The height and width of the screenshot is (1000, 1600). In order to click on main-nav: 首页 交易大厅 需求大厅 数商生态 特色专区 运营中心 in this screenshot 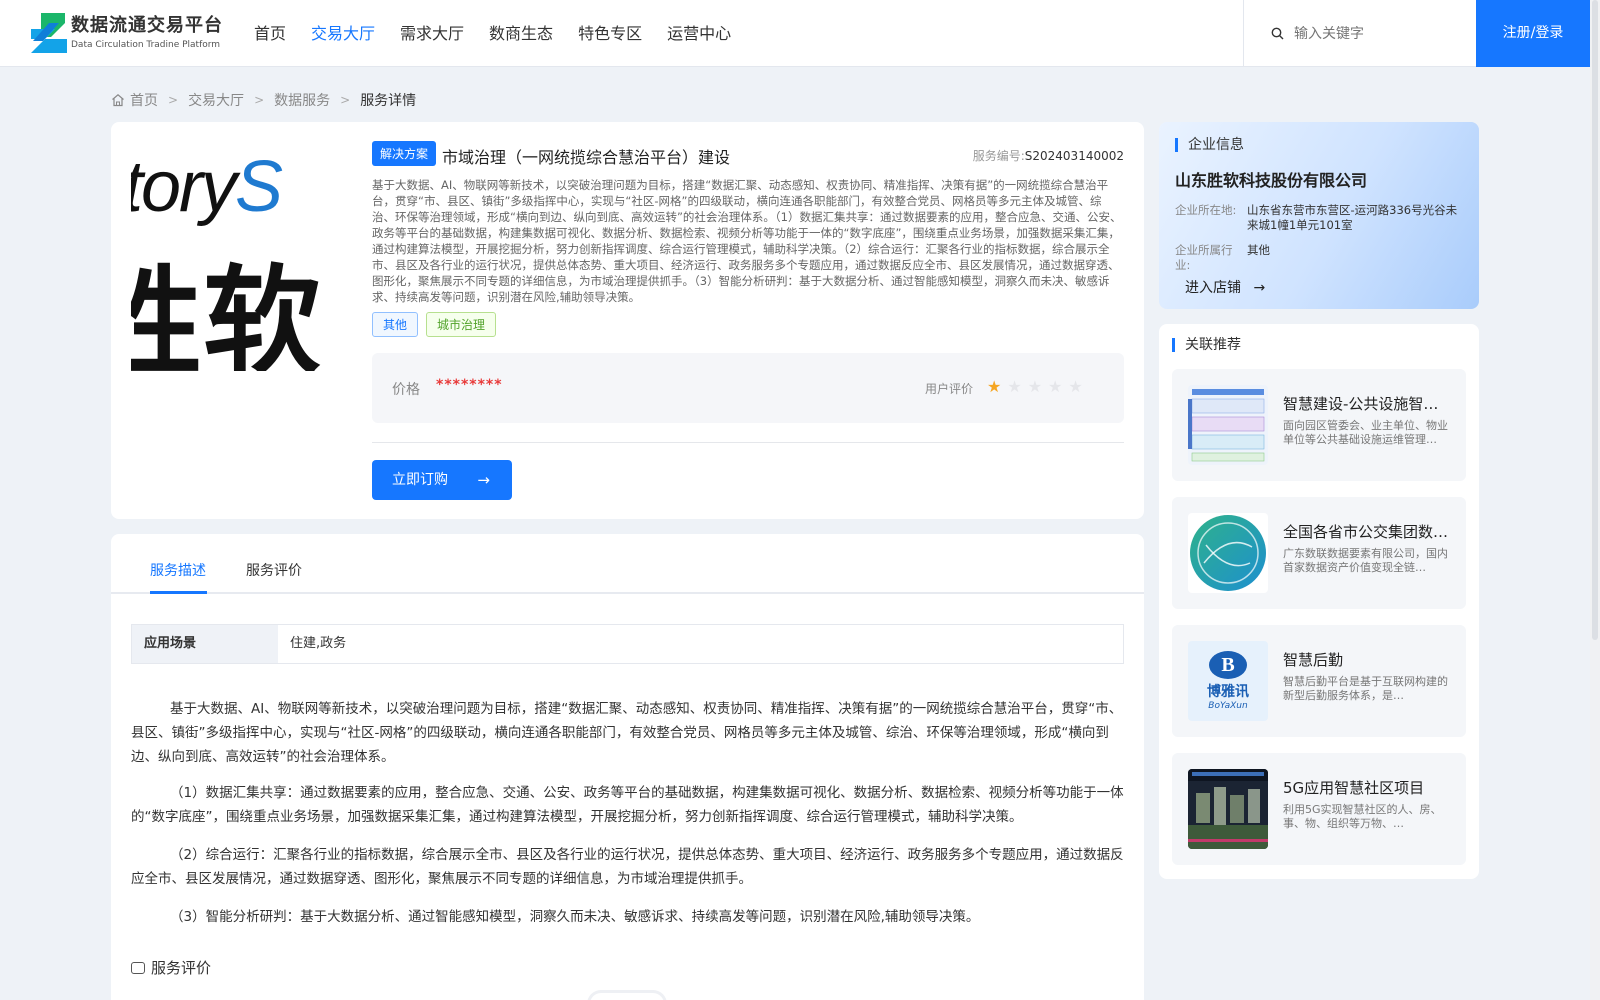, I will do `click(505, 33)`.